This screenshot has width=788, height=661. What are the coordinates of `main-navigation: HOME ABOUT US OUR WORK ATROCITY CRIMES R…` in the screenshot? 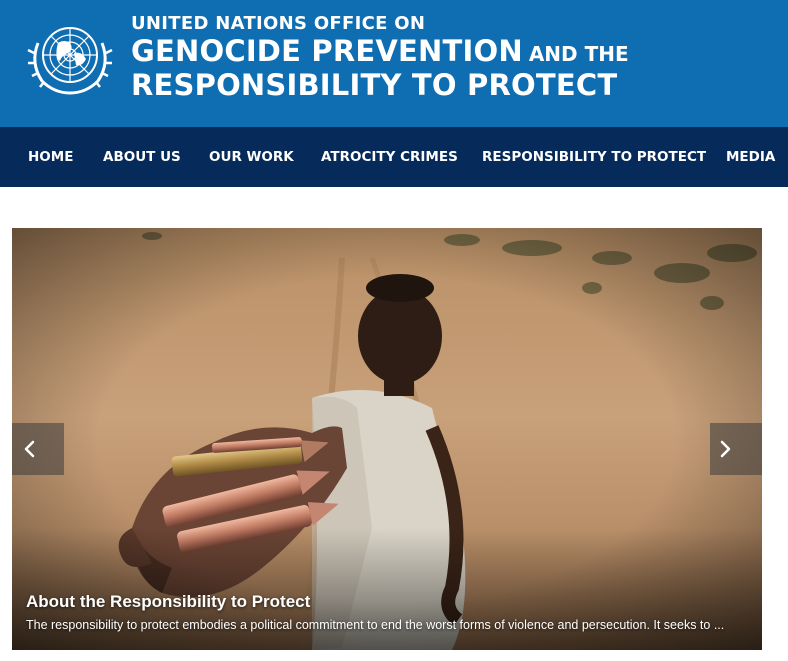 It's located at (394, 157).